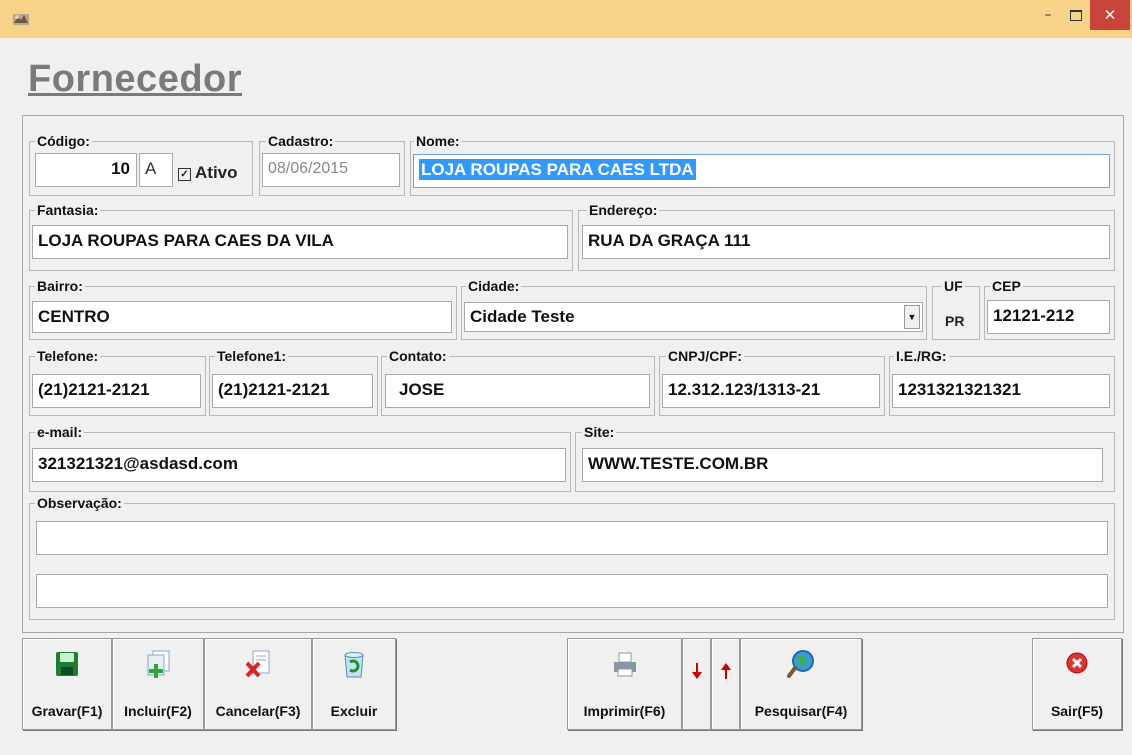 The width and height of the screenshot is (1132, 755). I want to click on move-down-button, so click(696, 684).